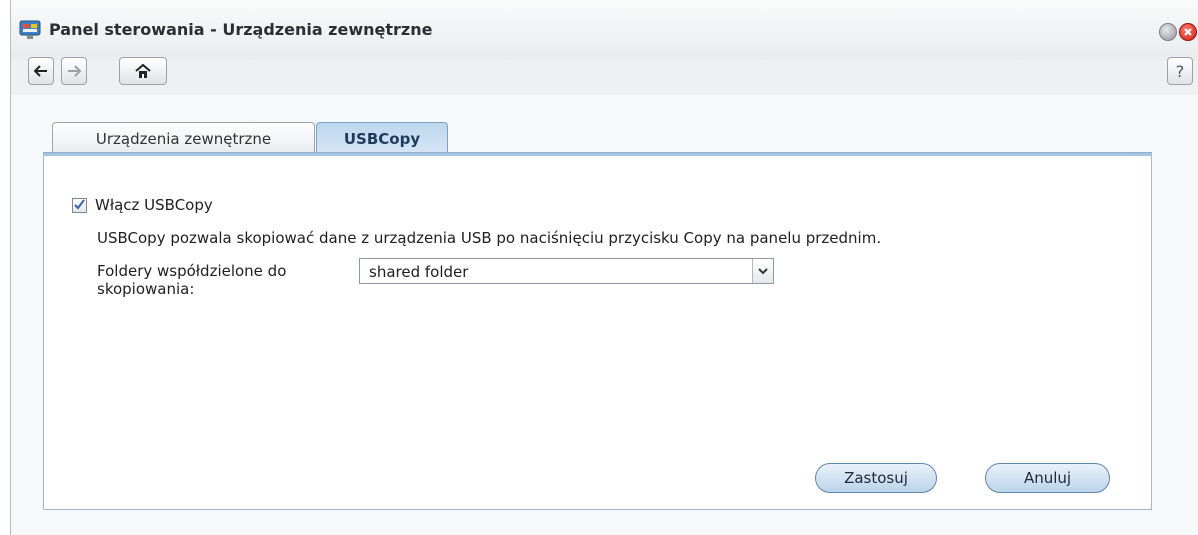 The height and width of the screenshot is (535, 1198). What do you see at coordinates (566, 271) in the screenshot?
I see `shared-folder-select: shared folder` at bounding box center [566, 271].